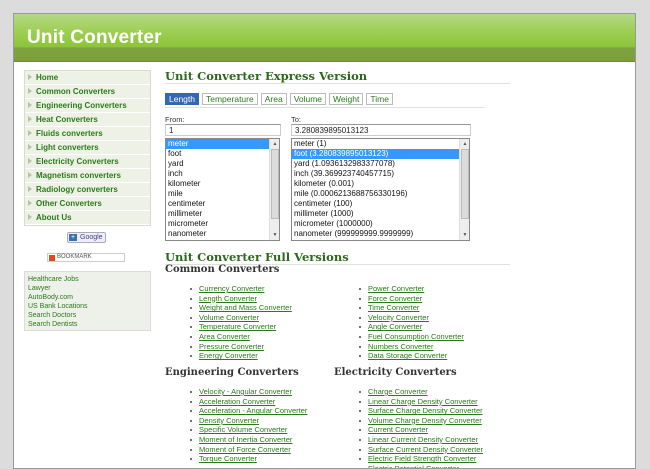 This screenshot has width=650, height=469. I want to click on list-item: Electric Field Strength Converter, so click(421, 459).